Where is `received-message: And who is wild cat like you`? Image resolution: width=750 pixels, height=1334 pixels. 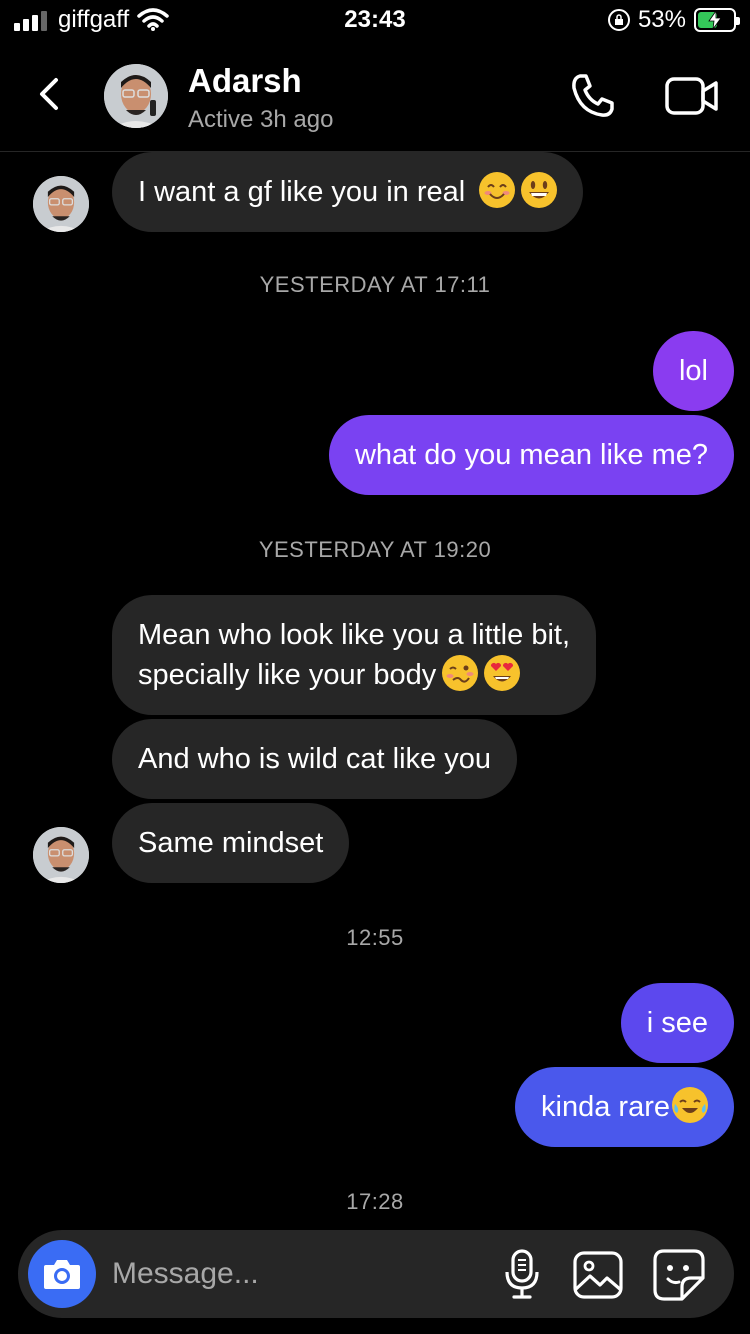
received-message: And who is wild cat like you is located at coordinates (314, 759).